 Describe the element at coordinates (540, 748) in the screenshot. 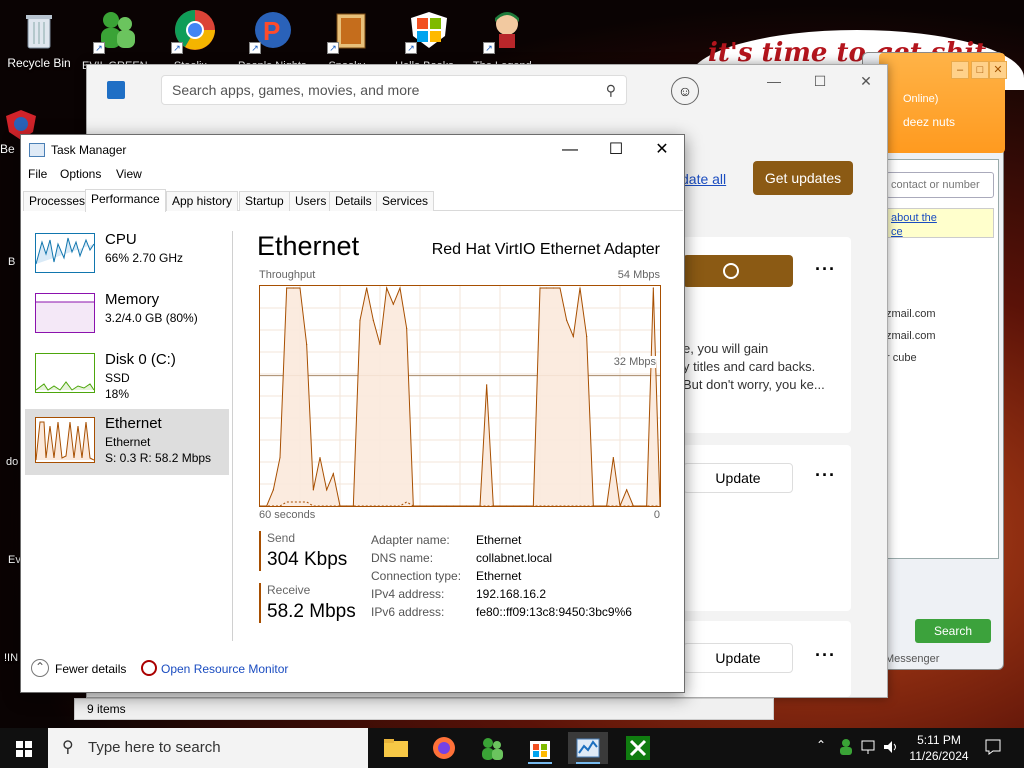

I see `taskbar-store` at that location.